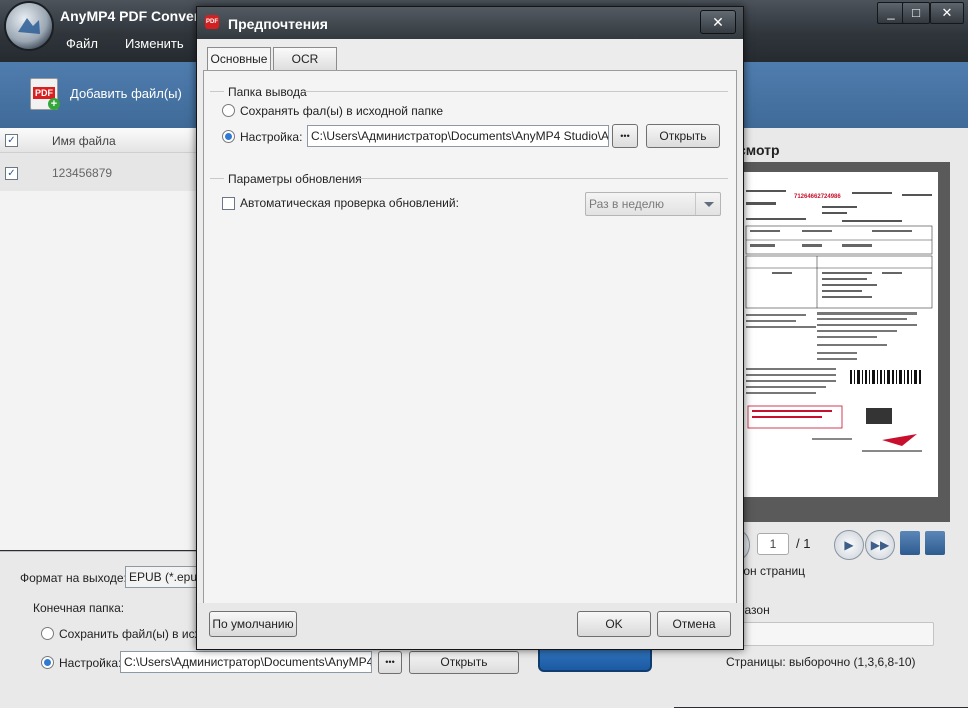 This screenshot has height=708, width=968. I want to click on update-frequency-select: Раз в неделю, so click(653, 204).